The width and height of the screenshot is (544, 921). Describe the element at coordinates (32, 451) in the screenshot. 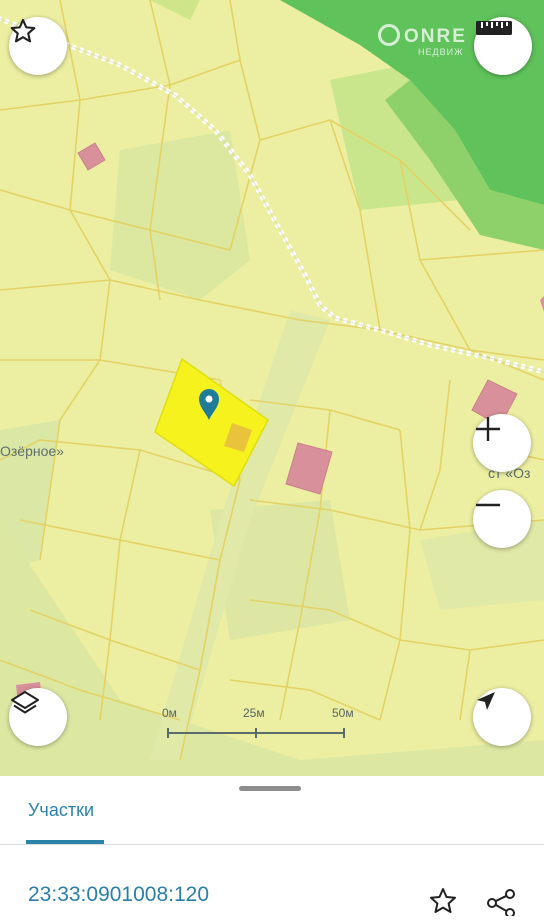

I see `place-label-left: Озёрное»` at that location.